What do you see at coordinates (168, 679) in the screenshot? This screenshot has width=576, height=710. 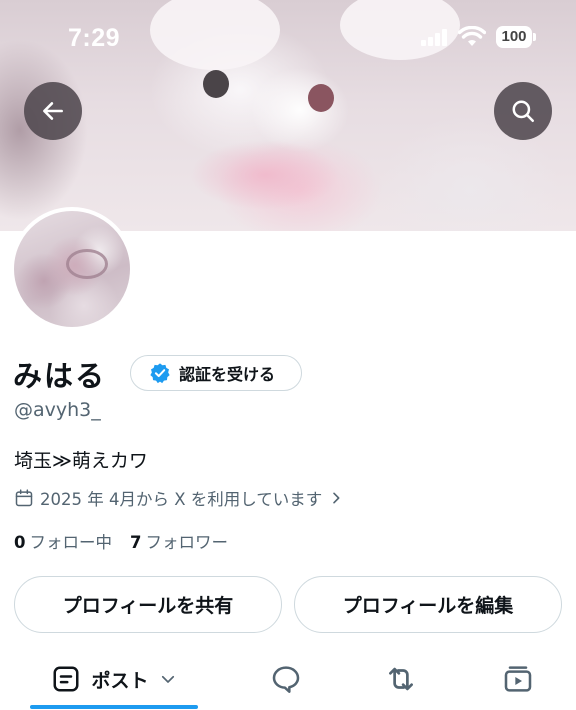 I see `chevron-down-icon` at bounding box center [168, 679].